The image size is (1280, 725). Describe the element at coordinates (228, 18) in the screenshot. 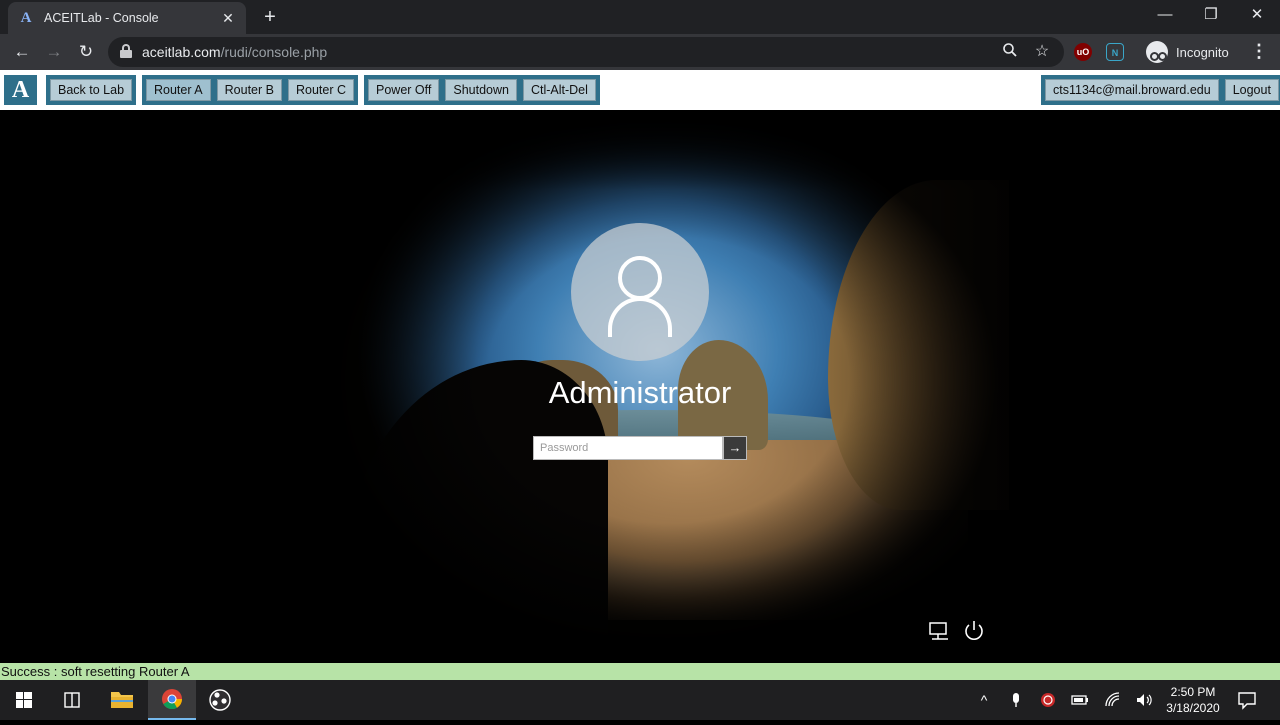

I see `tab-close-icon: ✕` at that location.